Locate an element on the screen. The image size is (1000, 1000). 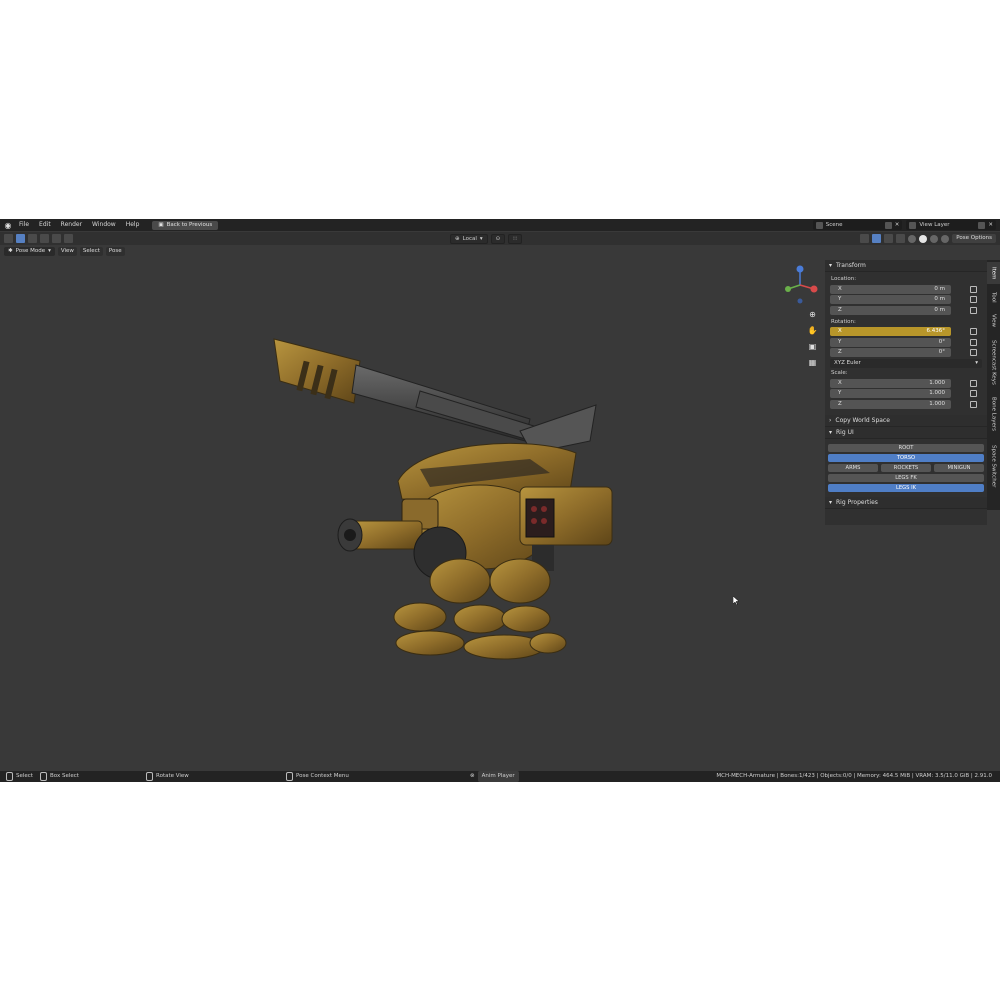
grid-icon: ▦ is located at coordinates (812, 362).